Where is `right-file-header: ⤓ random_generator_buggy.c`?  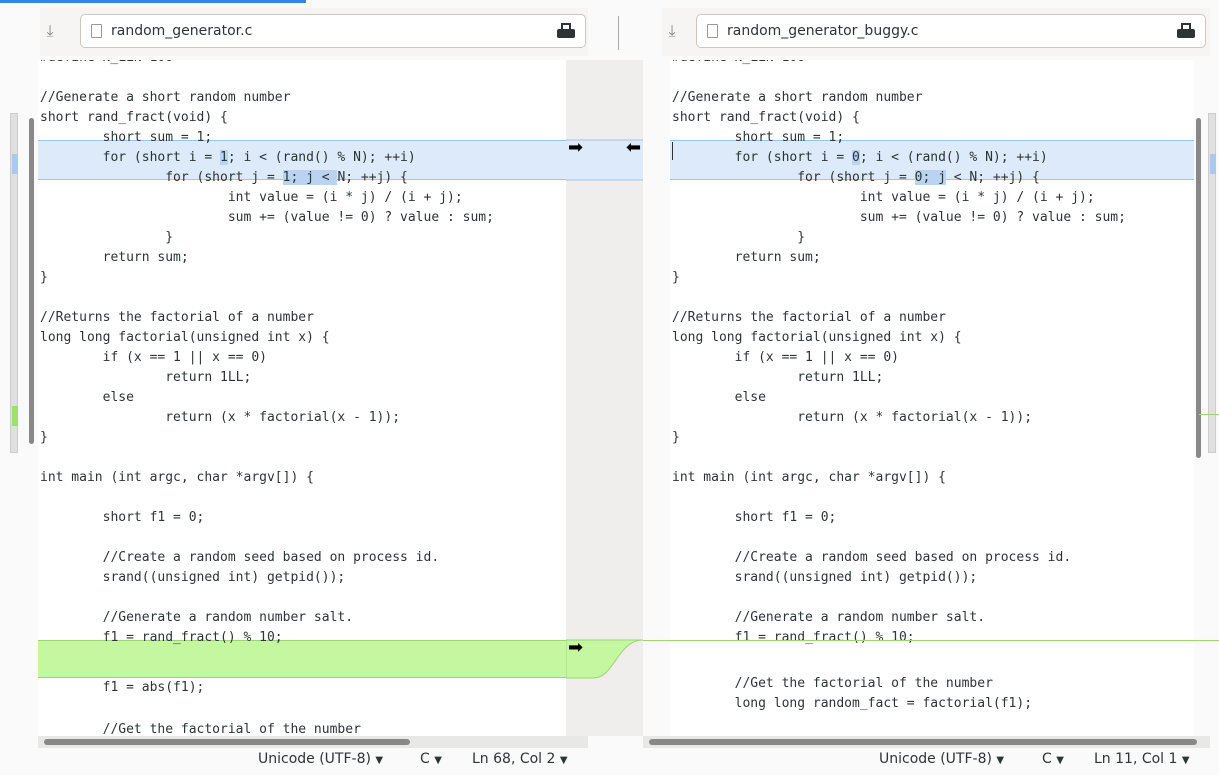 right-file-header: ⤓ random_generator_buggy.c is located at coordinates (936, 32).